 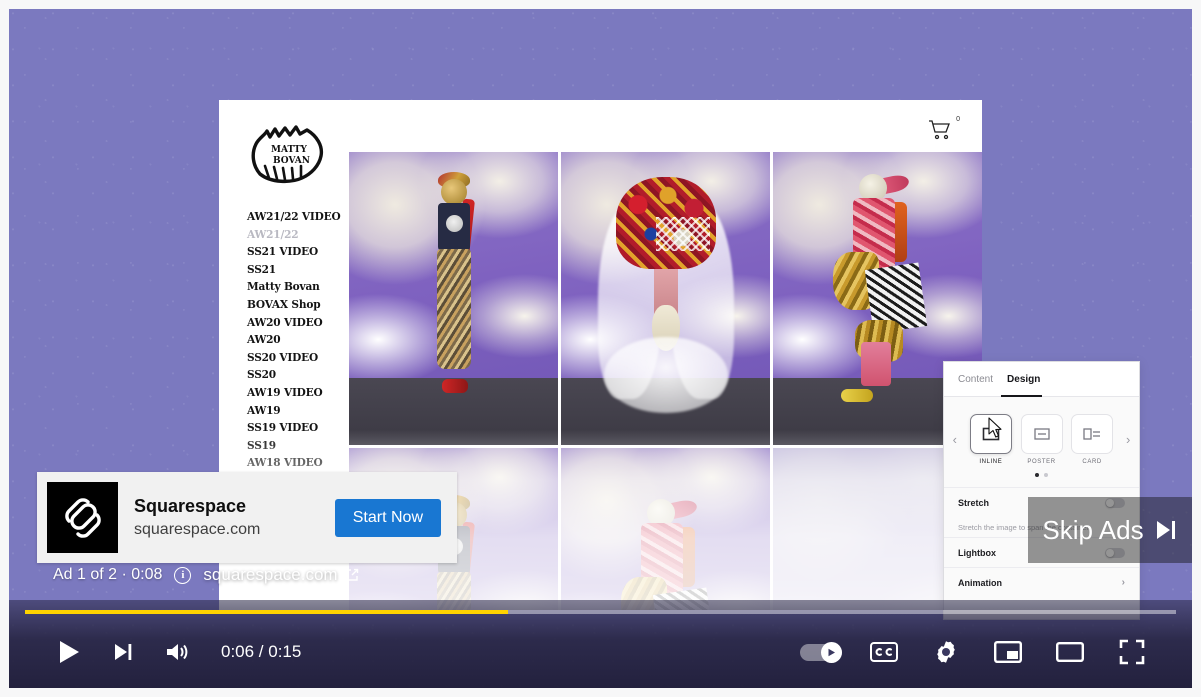 I want to click on cart-count: 0, so click(x=958, y=119).